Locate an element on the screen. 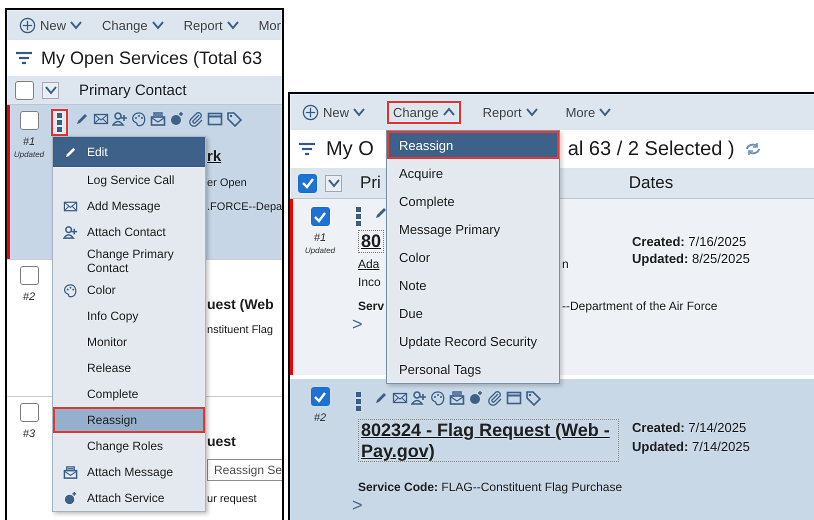 This screenshot has height=520, width=814. list-title: al 63 / 2 Selected ) is located at coordinates (651, 149).